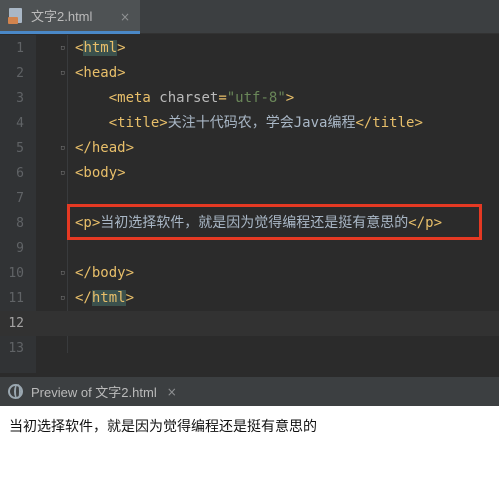 This screenshot has height=501, width=499. Describe the element at coordinates (249, 73) in the screenshot. I see `code-line: 2 ▫ <head>` at that location.